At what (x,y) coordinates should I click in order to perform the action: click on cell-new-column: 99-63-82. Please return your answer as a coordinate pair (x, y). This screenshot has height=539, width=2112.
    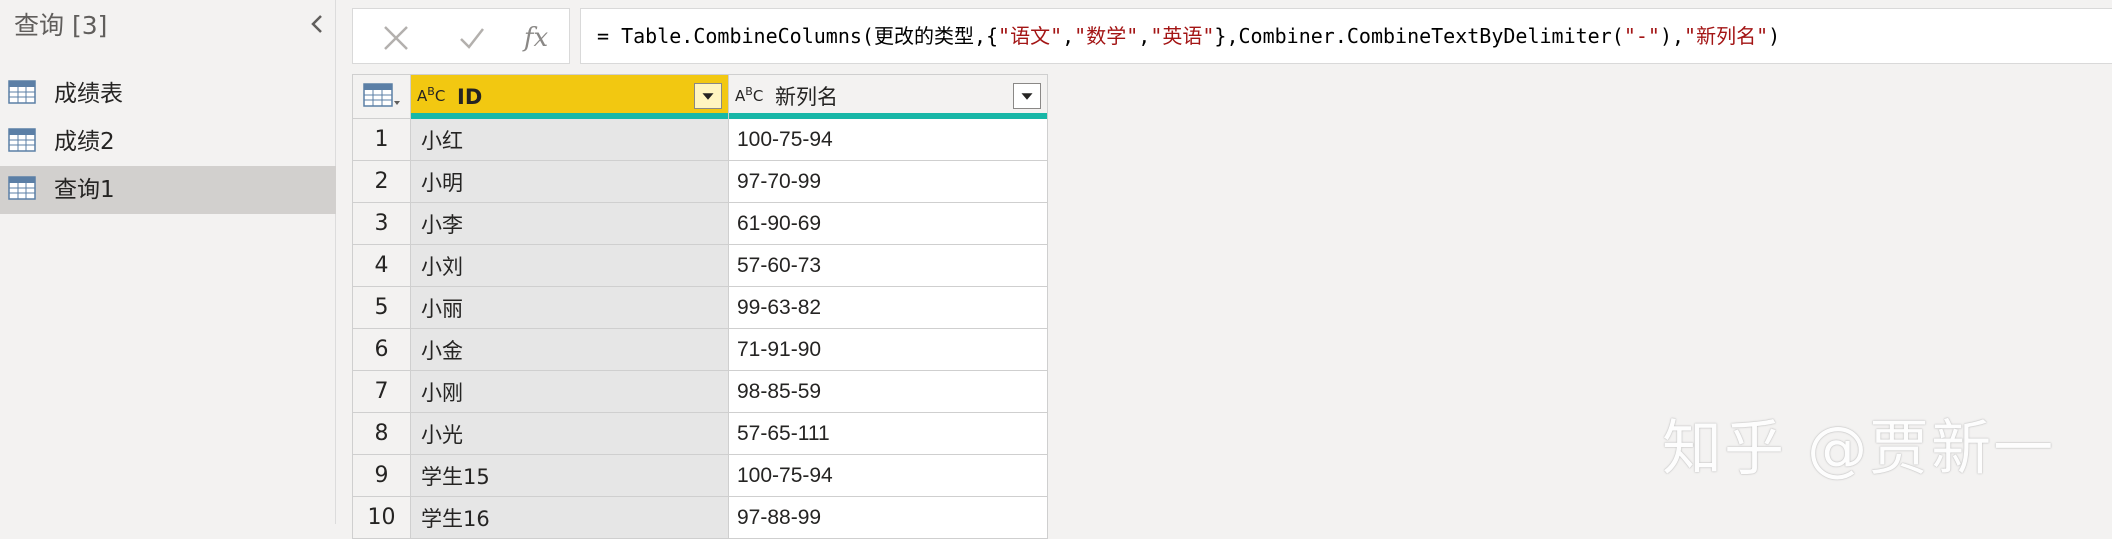
    Looking at the image, I should click on (888, 307).